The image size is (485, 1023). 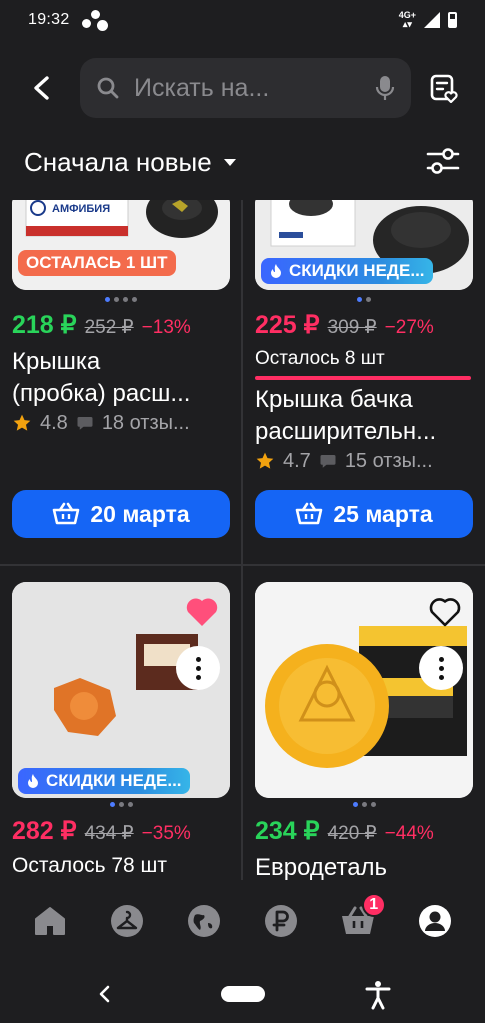 I want to click on product-card: 234 ₽ 420 ₽ −44% Евродеталь, so click(x=364, y=730).